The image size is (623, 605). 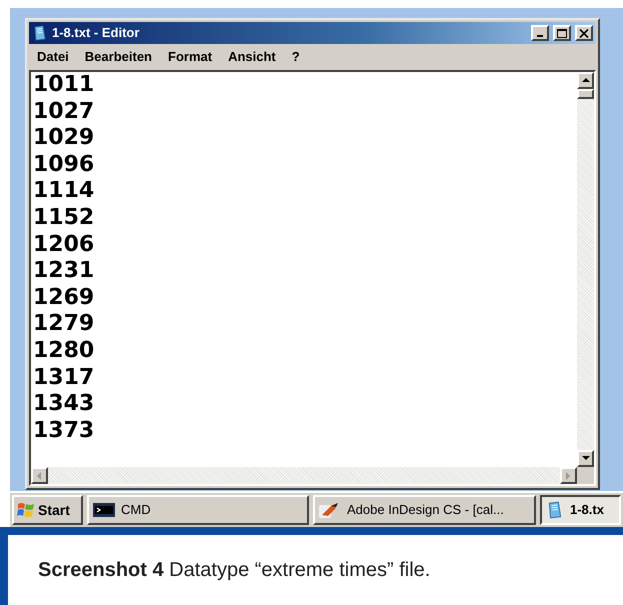 What do you see at coordinates (63, 404) in the screenshot?
I see `text-line: 1343` at bounding box center [63, 404].